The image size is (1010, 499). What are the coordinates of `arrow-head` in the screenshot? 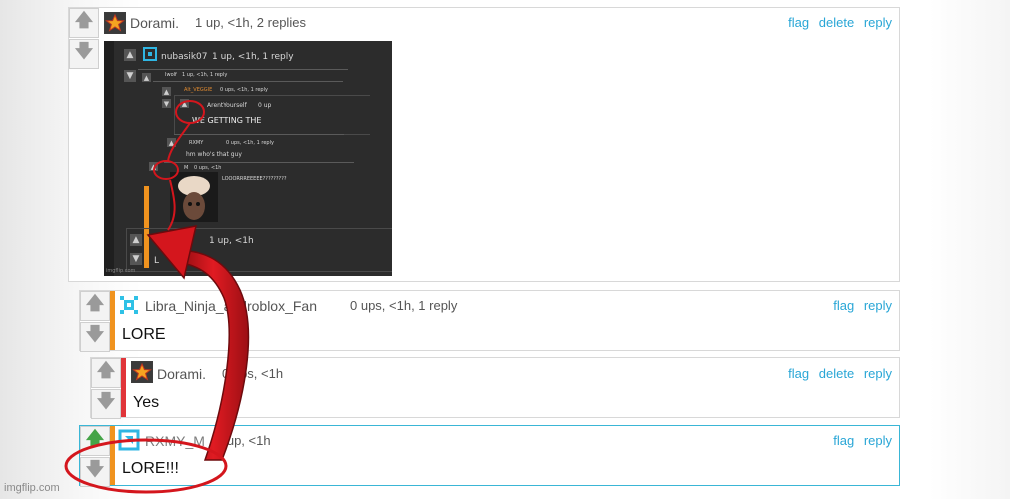 It's located at (171, 252).